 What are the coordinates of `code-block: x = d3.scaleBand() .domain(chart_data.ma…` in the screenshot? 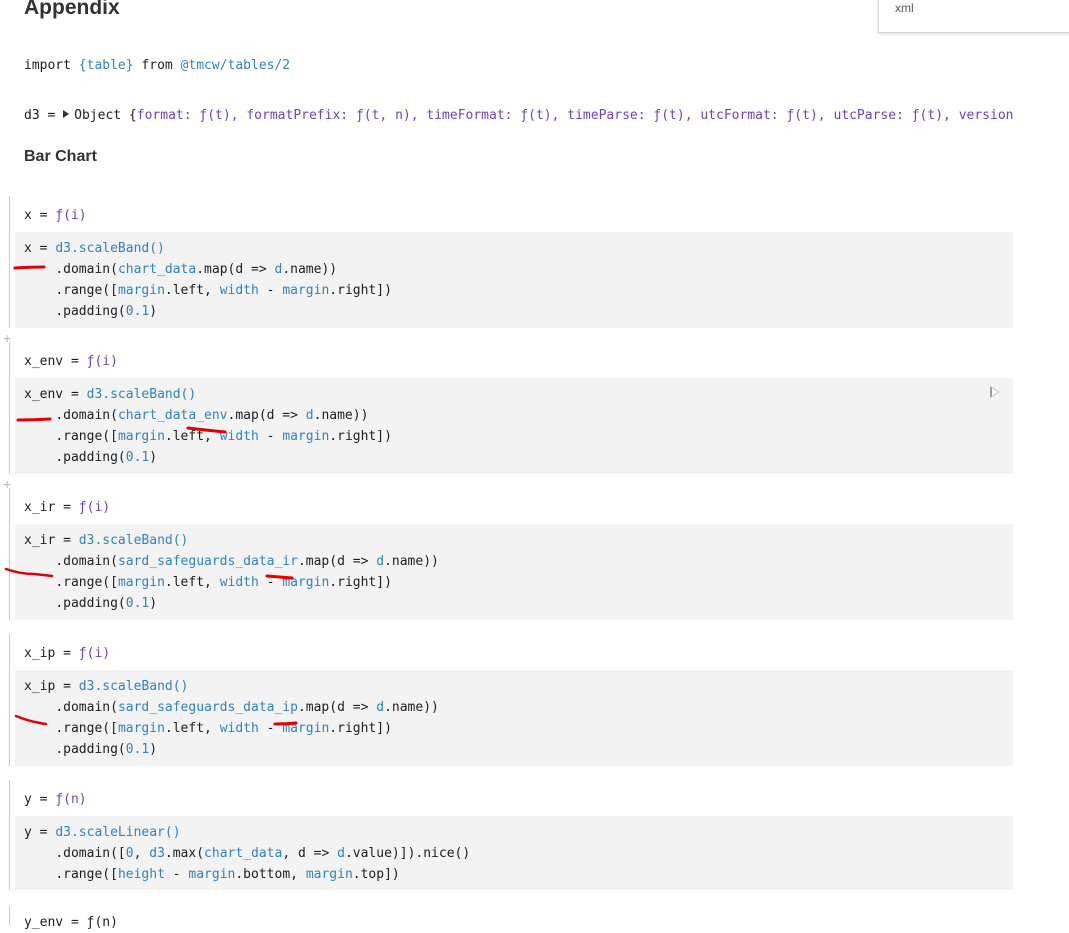 It's located at (208, 280).